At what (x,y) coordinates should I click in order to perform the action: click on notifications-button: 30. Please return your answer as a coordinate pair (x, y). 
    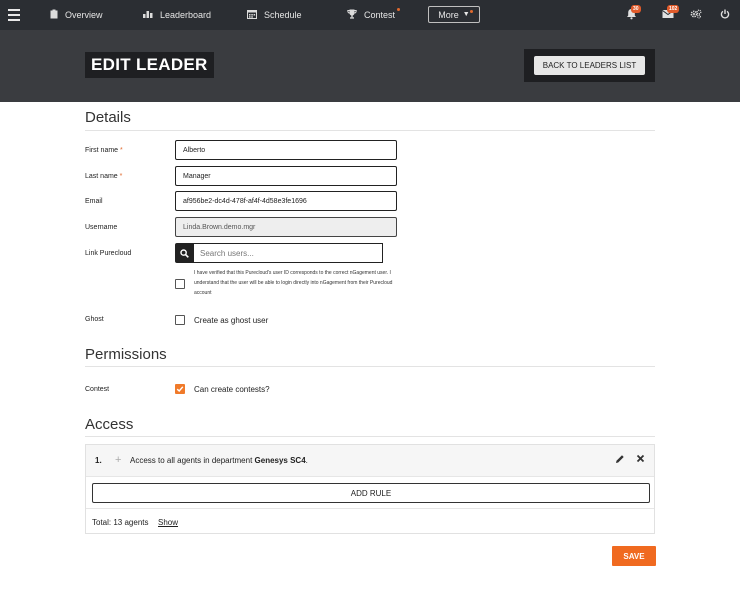
    Looking at the image, I should click on (633, 15).